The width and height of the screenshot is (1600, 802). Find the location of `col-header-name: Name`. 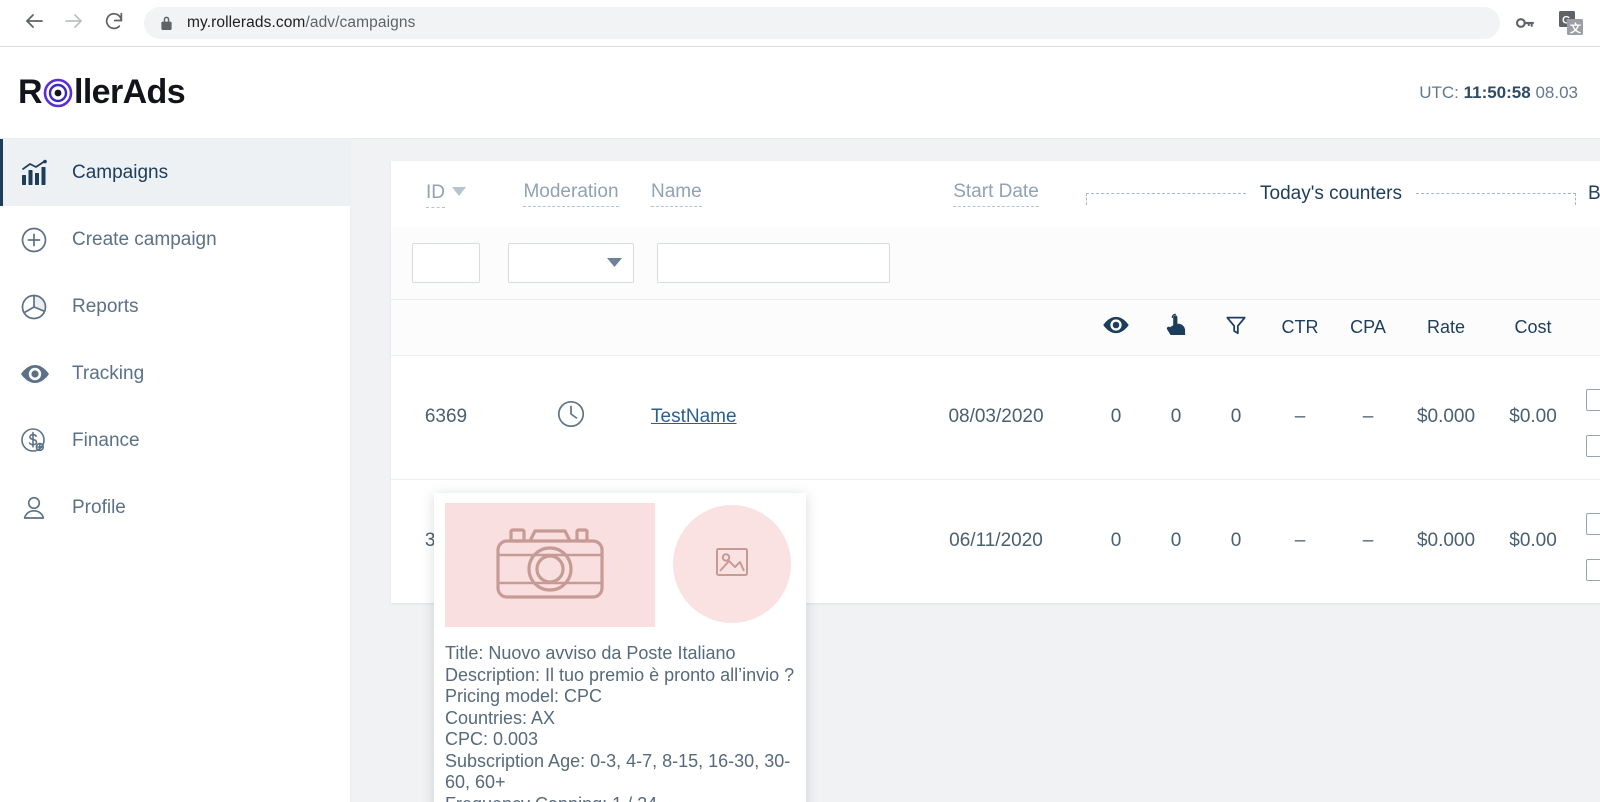

col-header-name: Name is located at coordinates (773, 194).